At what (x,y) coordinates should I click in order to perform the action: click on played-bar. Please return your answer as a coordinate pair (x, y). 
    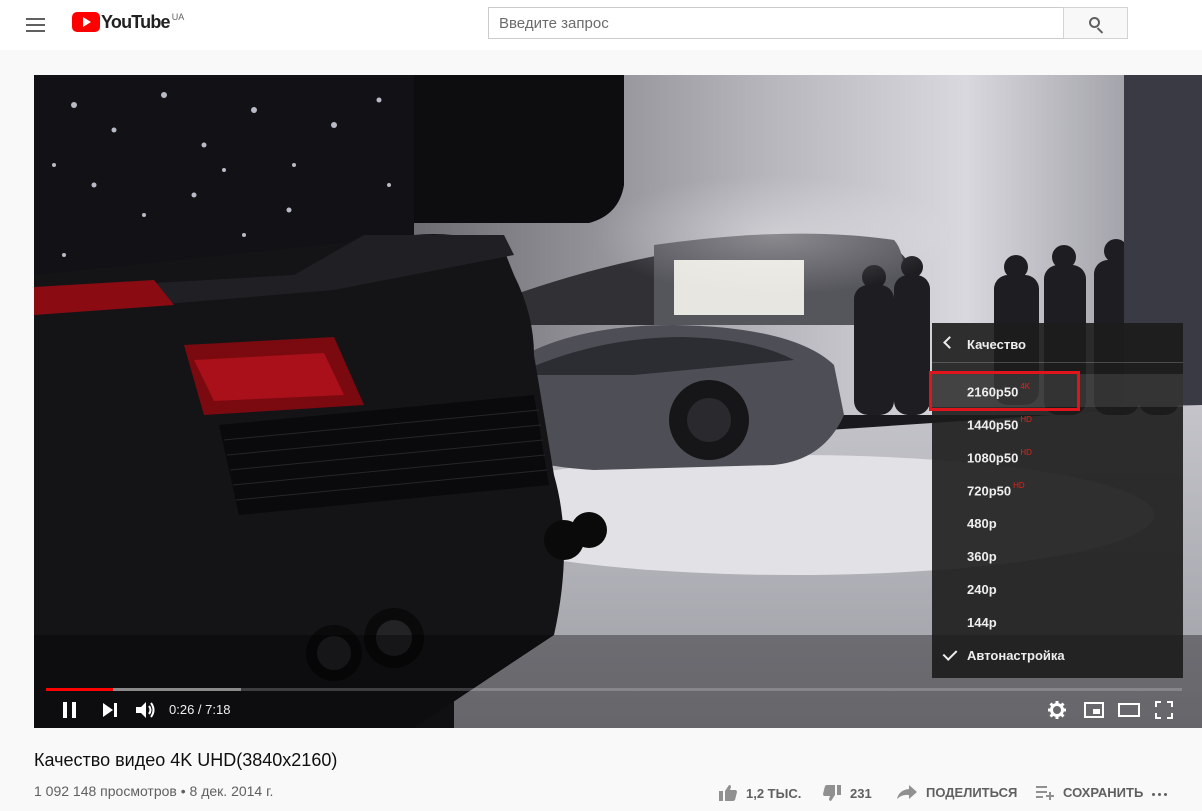
    Looking at the image, I should click on (80, 689).